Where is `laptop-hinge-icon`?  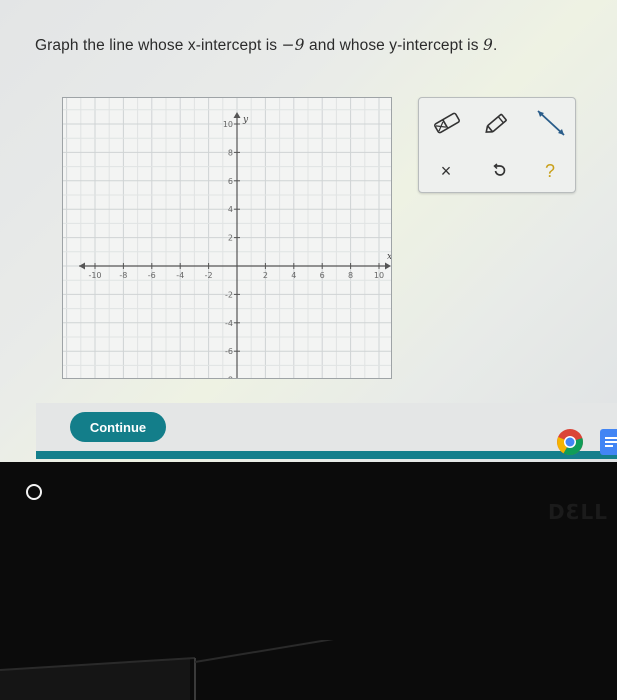 laptop-hinge-icon is located at coordinates (167, 670).